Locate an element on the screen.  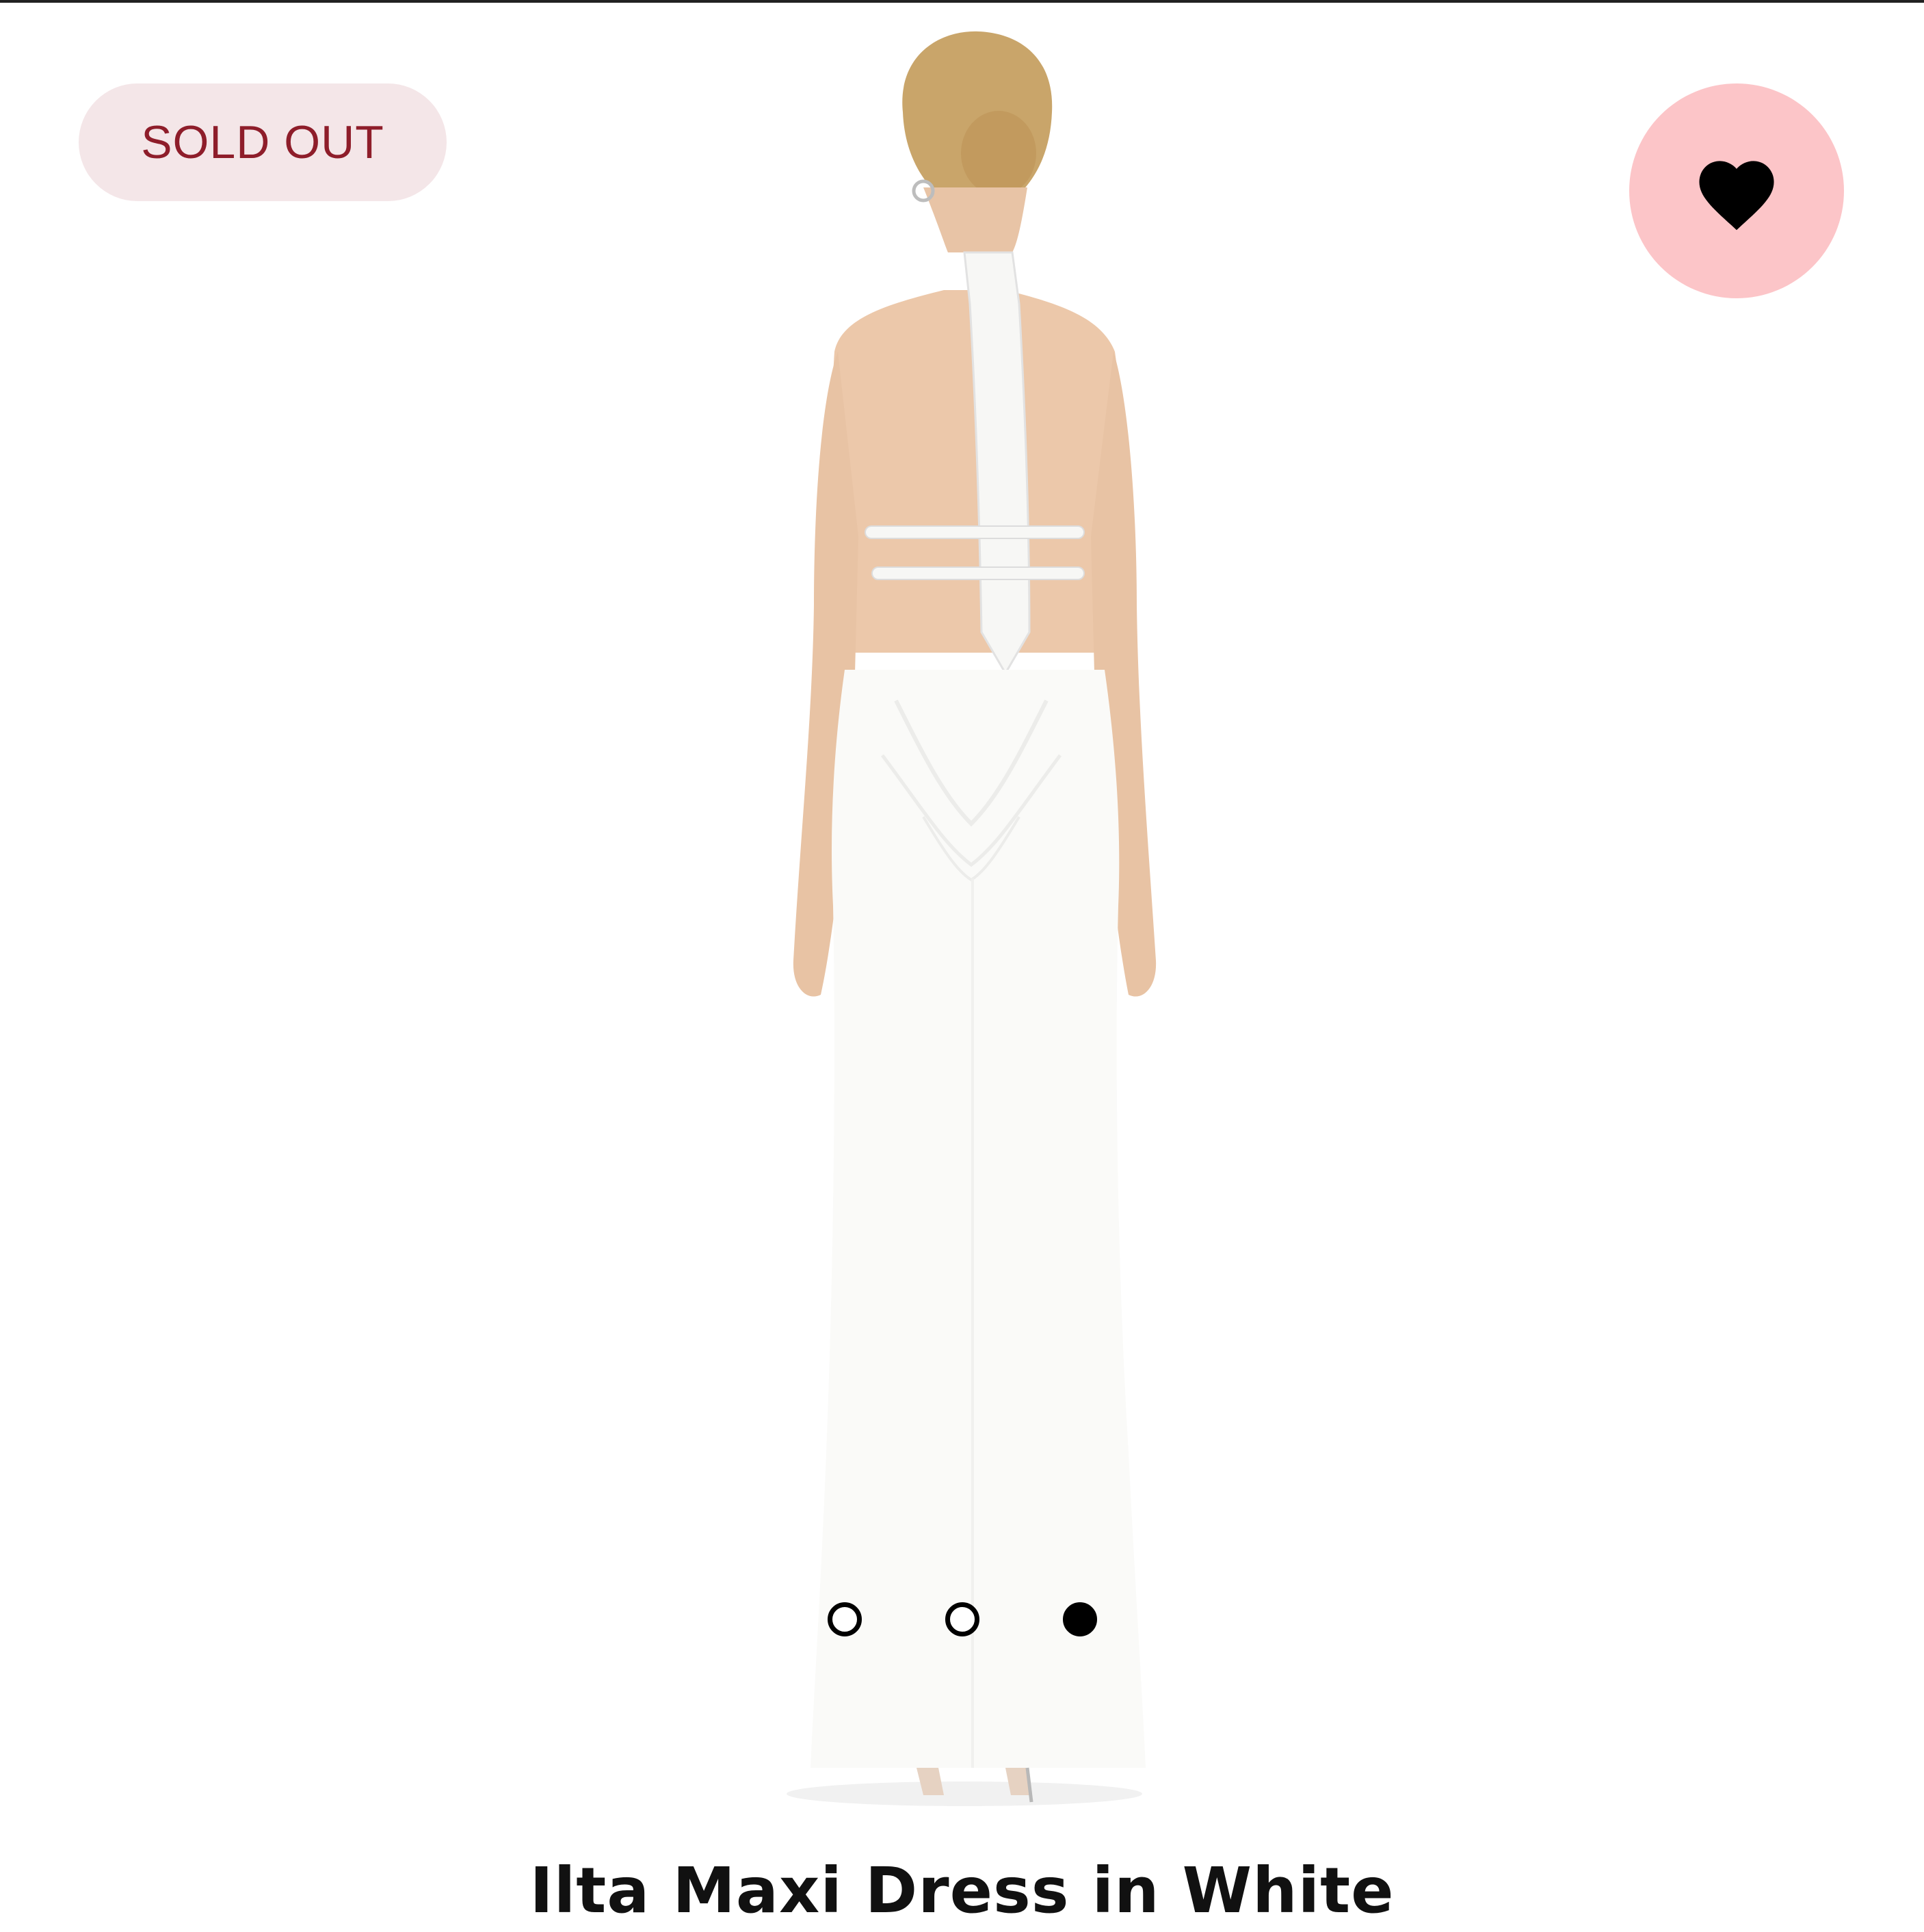
image-pagination is located at coordinates (964, 1623).